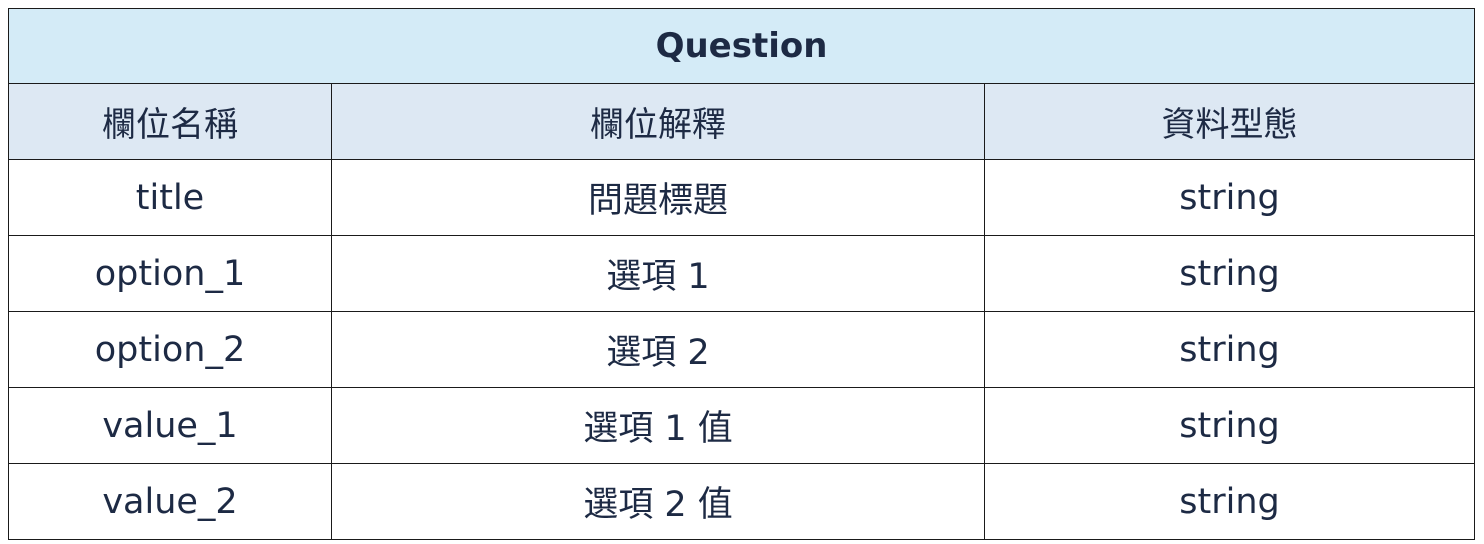 The height and width of the screenshot is (544, 1484). Describe the element at coordinates (1229, 121) in the screenshot. I see `column-header-data-type: 資料型態` at that location.